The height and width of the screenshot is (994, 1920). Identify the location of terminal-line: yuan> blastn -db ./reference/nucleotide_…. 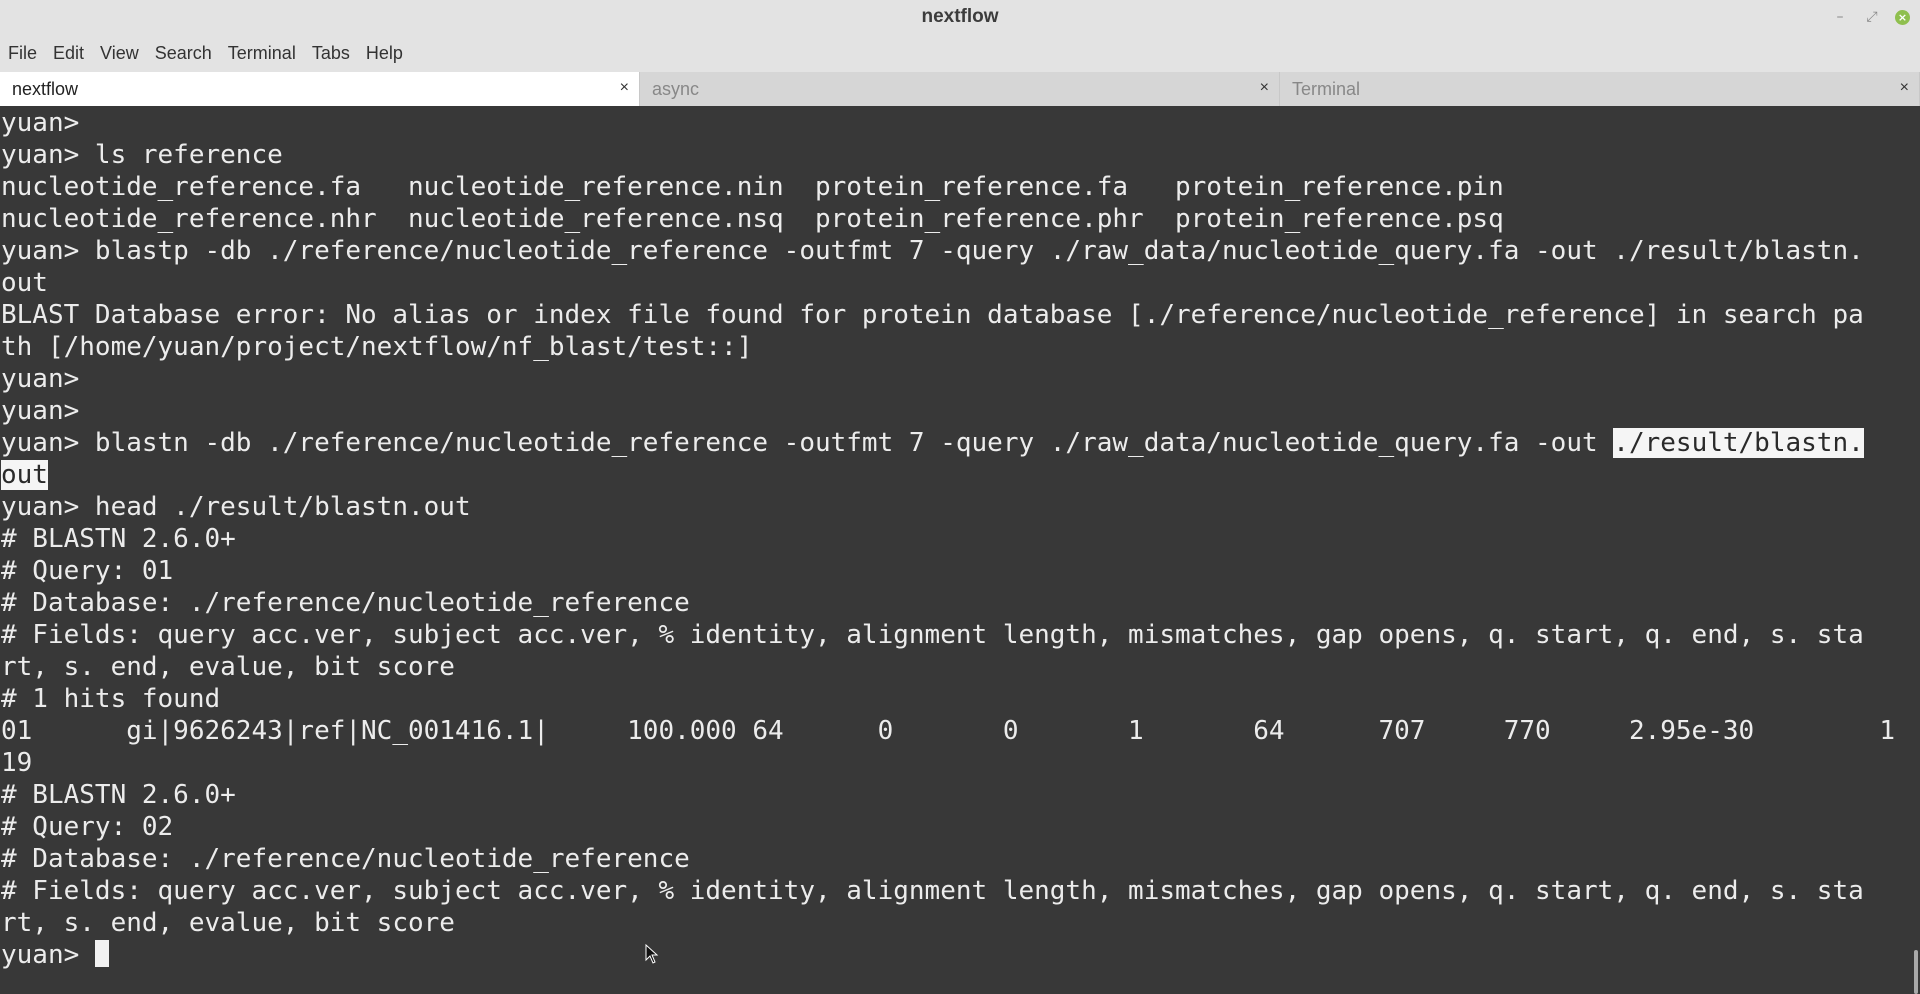
(948, 443).